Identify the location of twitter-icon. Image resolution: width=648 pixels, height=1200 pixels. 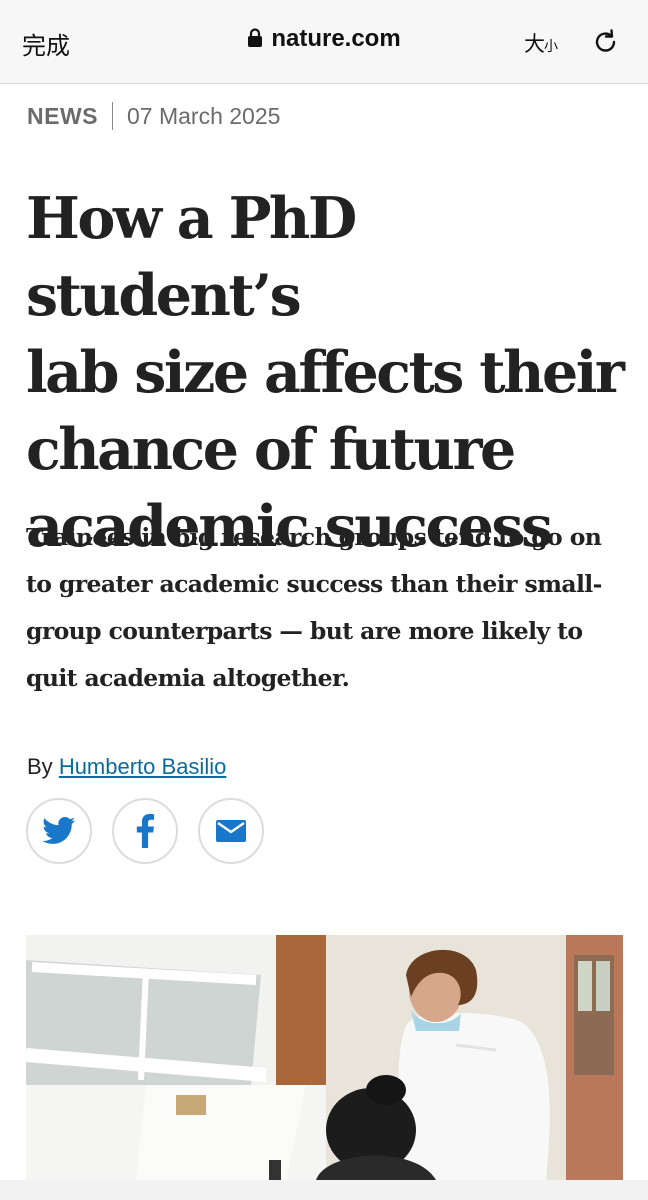
(59, 830).